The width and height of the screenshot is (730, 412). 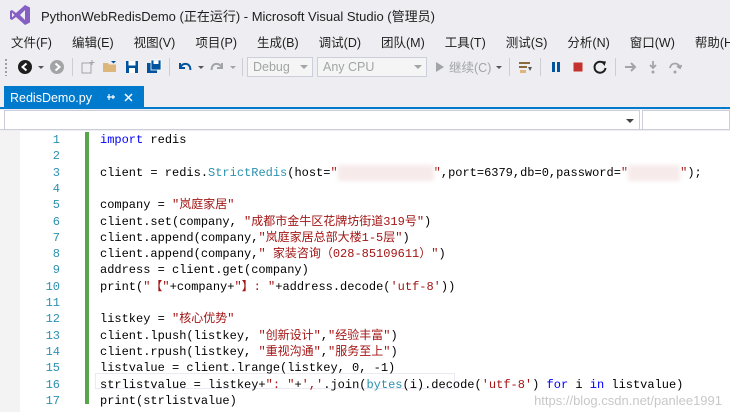 What do you see at coordinates (110, 67) in the screenshot?
I see `open-file-button` at bounding box center [110, 67].